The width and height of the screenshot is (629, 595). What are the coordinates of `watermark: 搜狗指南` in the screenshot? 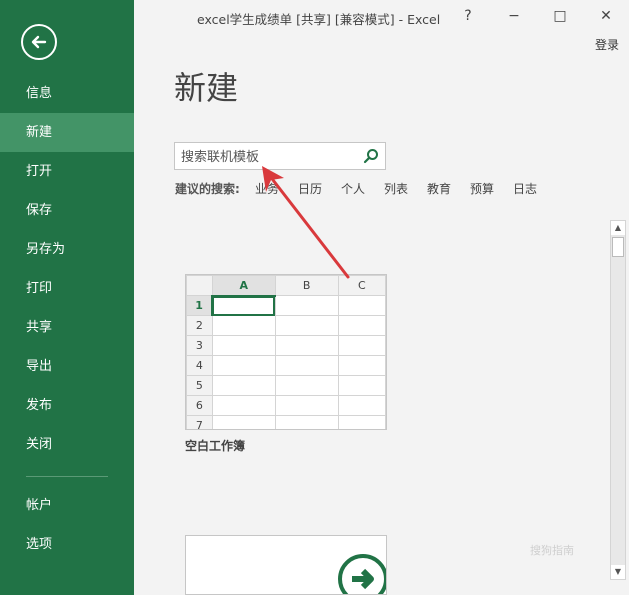 It's located at (552, 550).